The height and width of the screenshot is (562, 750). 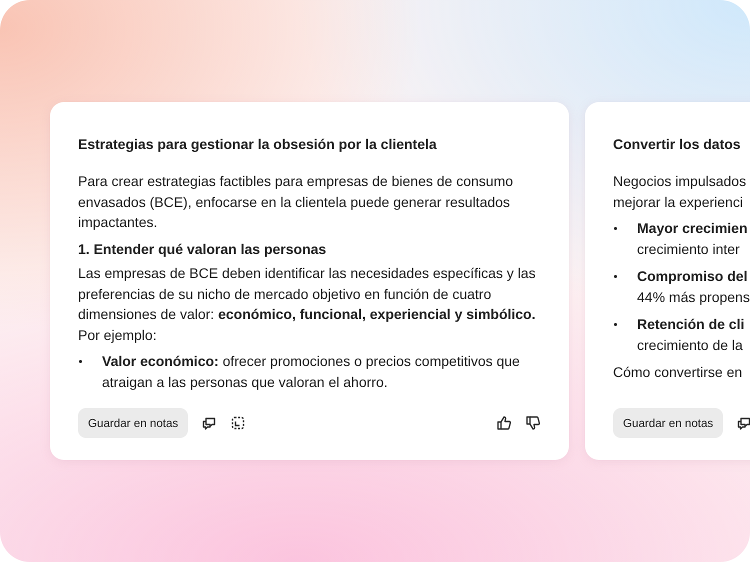 I want to click on card-title: Convertir los datos, so click(x=677, y=144).